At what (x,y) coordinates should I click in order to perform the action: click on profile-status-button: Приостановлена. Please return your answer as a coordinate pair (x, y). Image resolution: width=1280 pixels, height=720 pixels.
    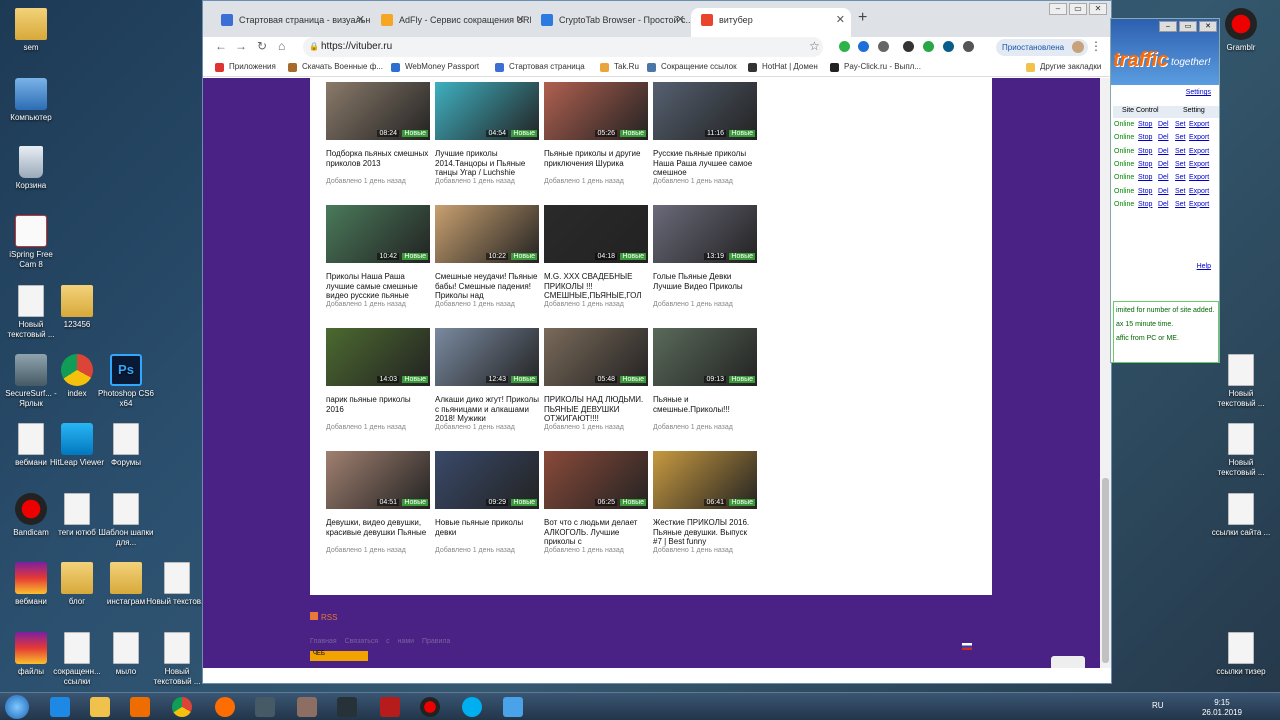
    Looking at the image, I should click on (1042, 47).